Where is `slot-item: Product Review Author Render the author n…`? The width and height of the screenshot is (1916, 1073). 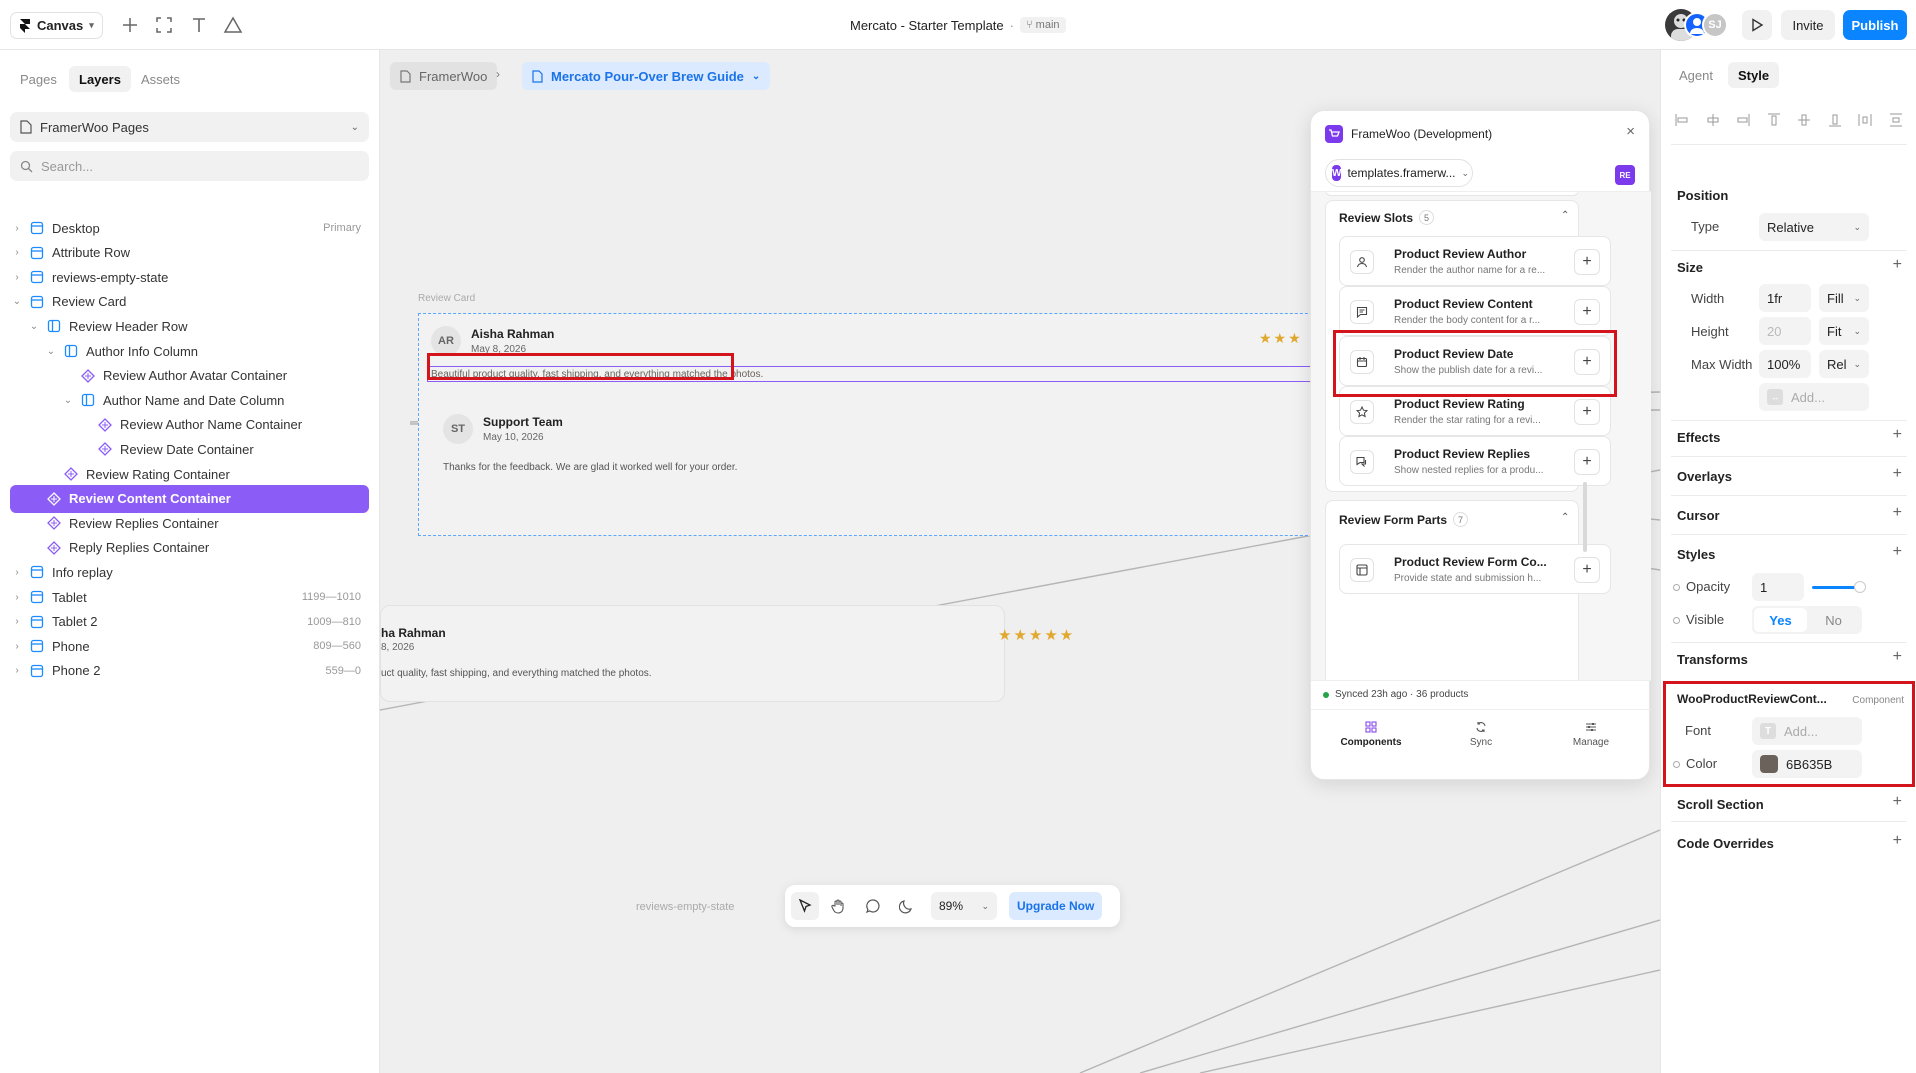
slot-item: Product Review Author Render the author n… is located at coordinates (1475, 261).